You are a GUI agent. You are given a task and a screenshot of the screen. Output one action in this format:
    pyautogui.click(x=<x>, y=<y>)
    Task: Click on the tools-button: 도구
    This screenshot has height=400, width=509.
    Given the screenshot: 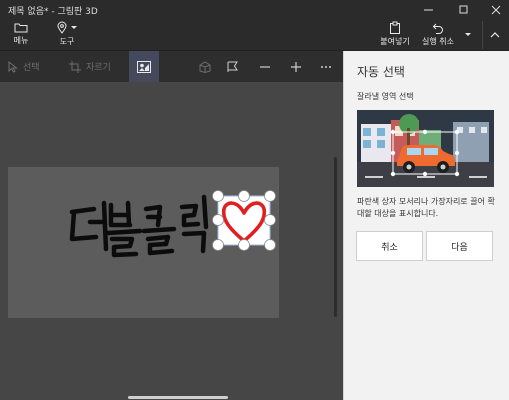 What is the action you would take?
    pyautogui.click(x=67, y=35)
    